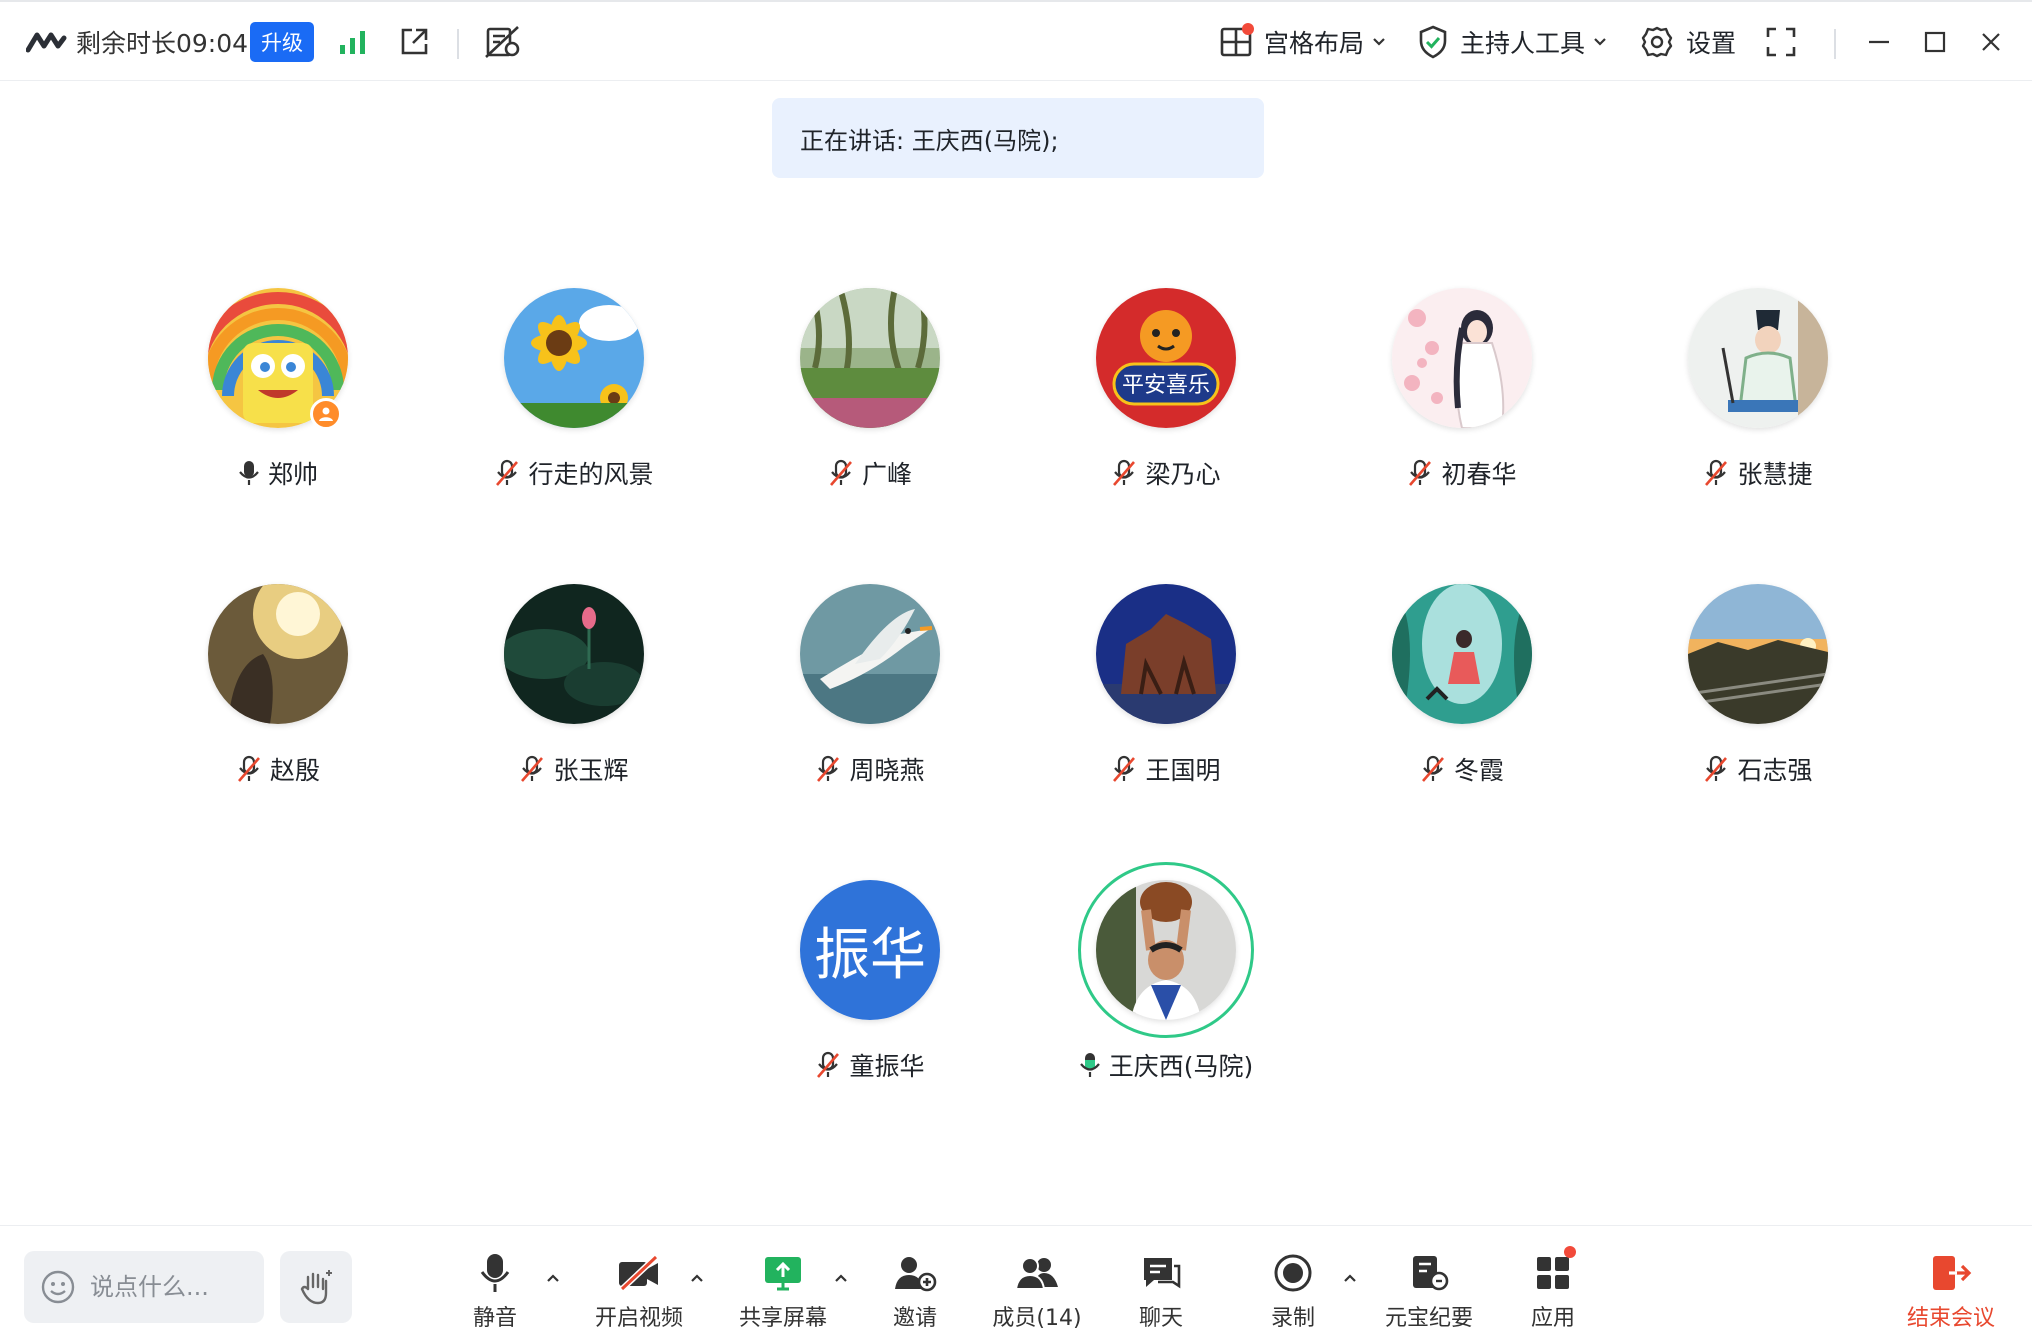 This screenshot has width=2032, height=1343. What do you see at coordinates (503, 41) in the screenshot?
I see `ai-minutes-off-icon` at bounding box center [503, 41].